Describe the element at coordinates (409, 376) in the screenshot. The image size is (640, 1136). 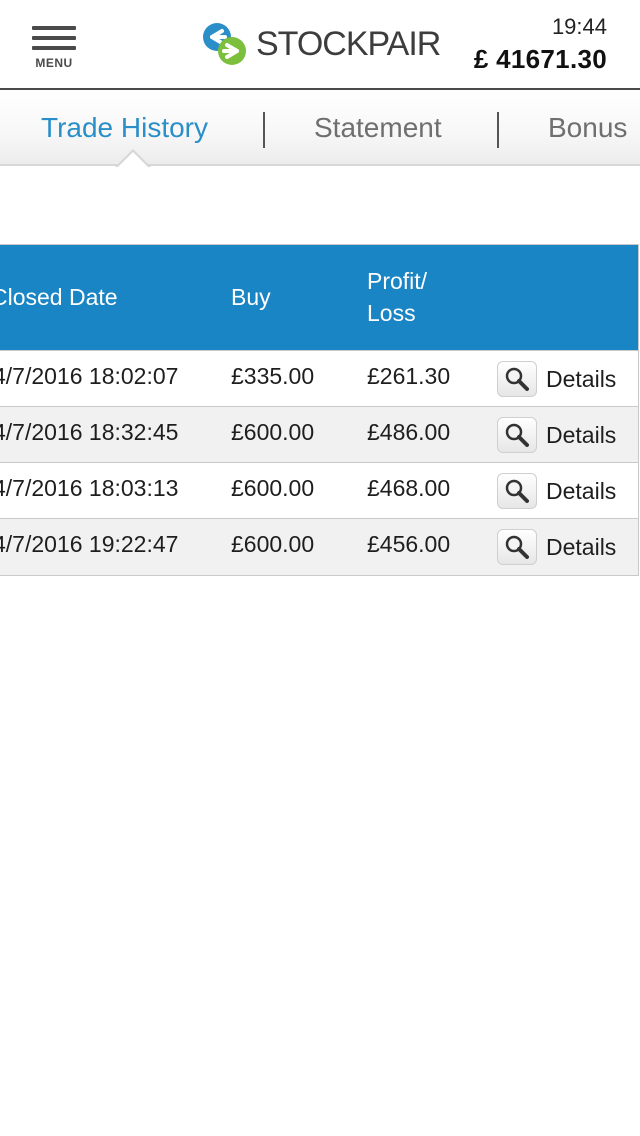
I see `profit-loss-cell: £261.30` at that location.